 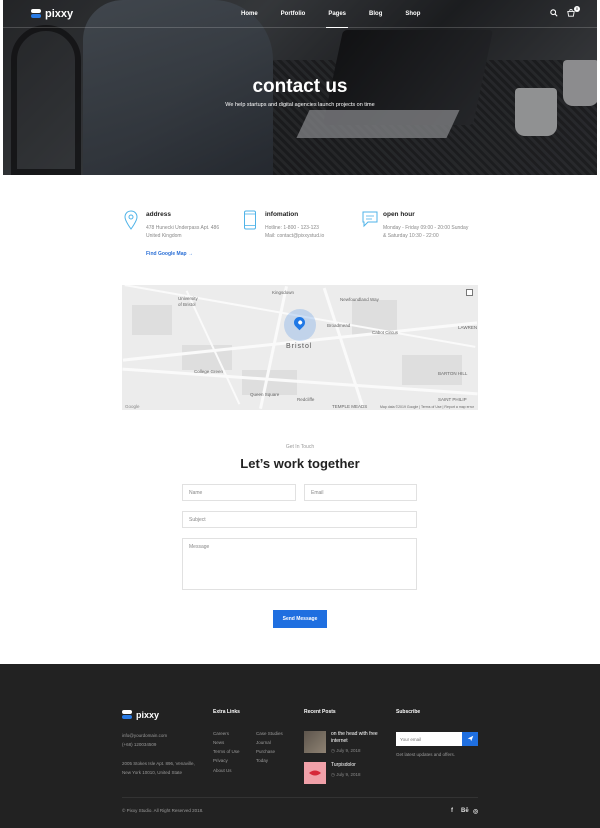 I want to click on phone-icon, so click(x=251, y=220).